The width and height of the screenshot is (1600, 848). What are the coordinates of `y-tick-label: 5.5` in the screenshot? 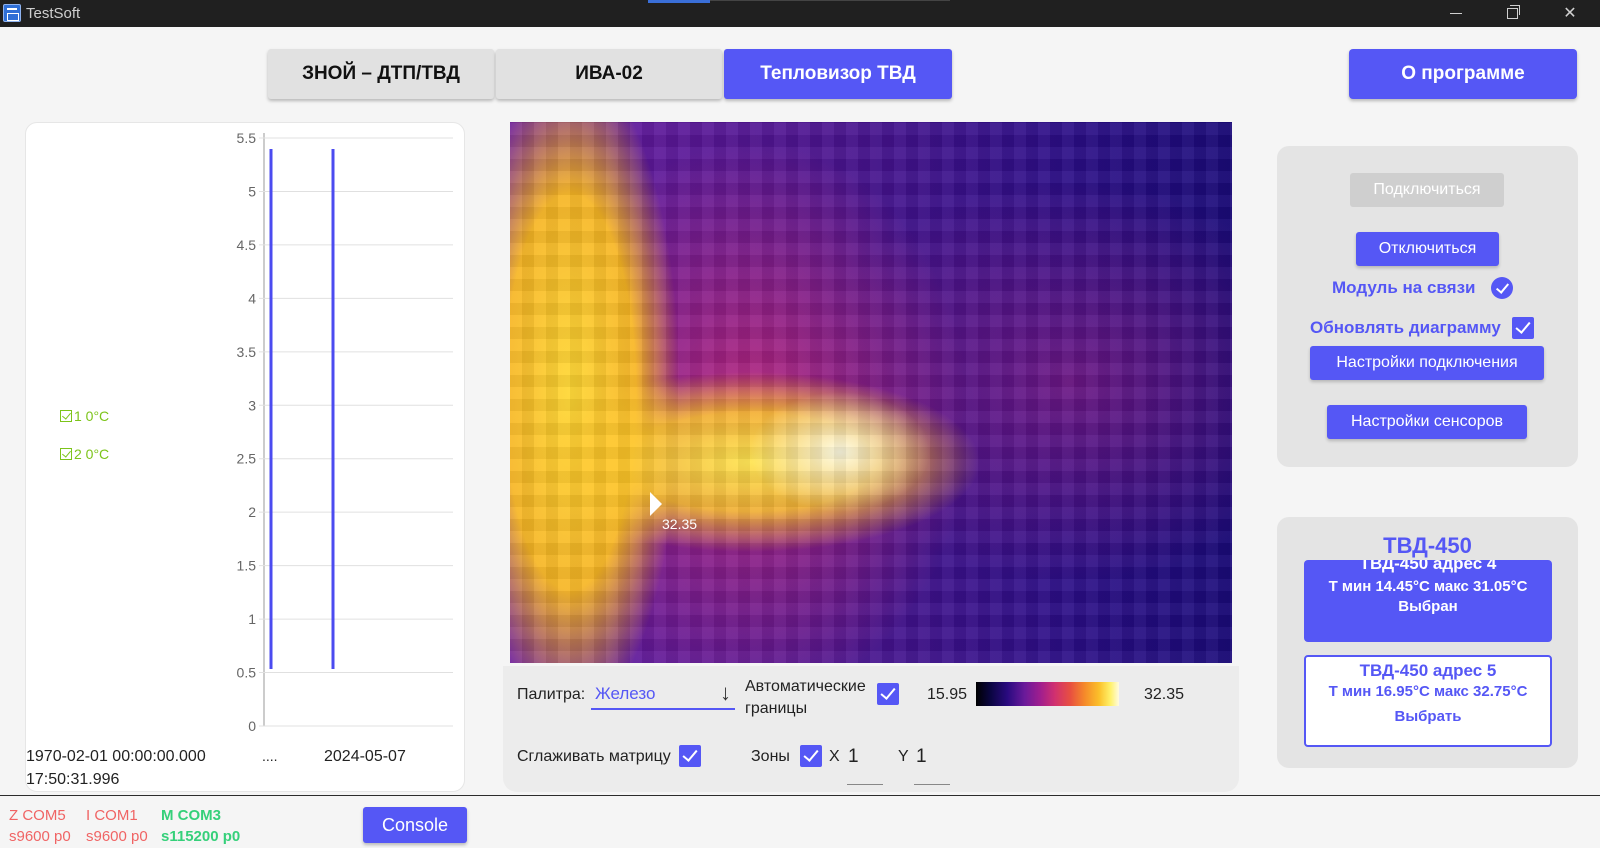 It's located at (247, 138).